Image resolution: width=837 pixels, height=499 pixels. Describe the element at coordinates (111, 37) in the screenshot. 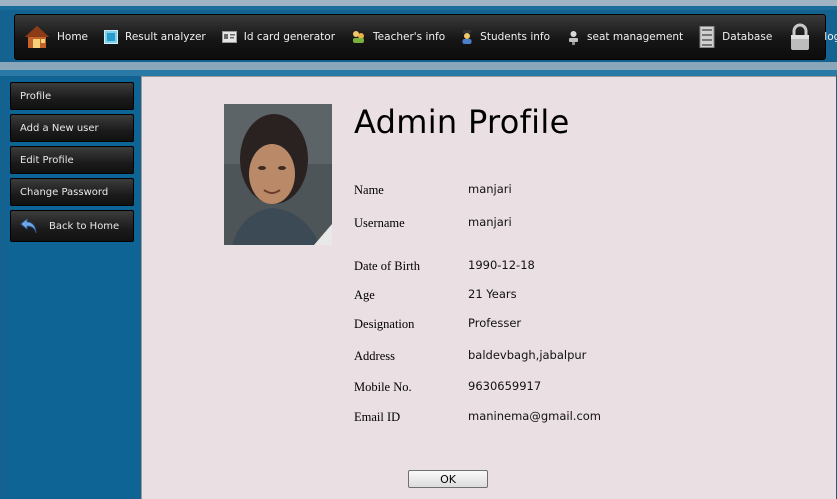

I see `monitor-icon` at that location.